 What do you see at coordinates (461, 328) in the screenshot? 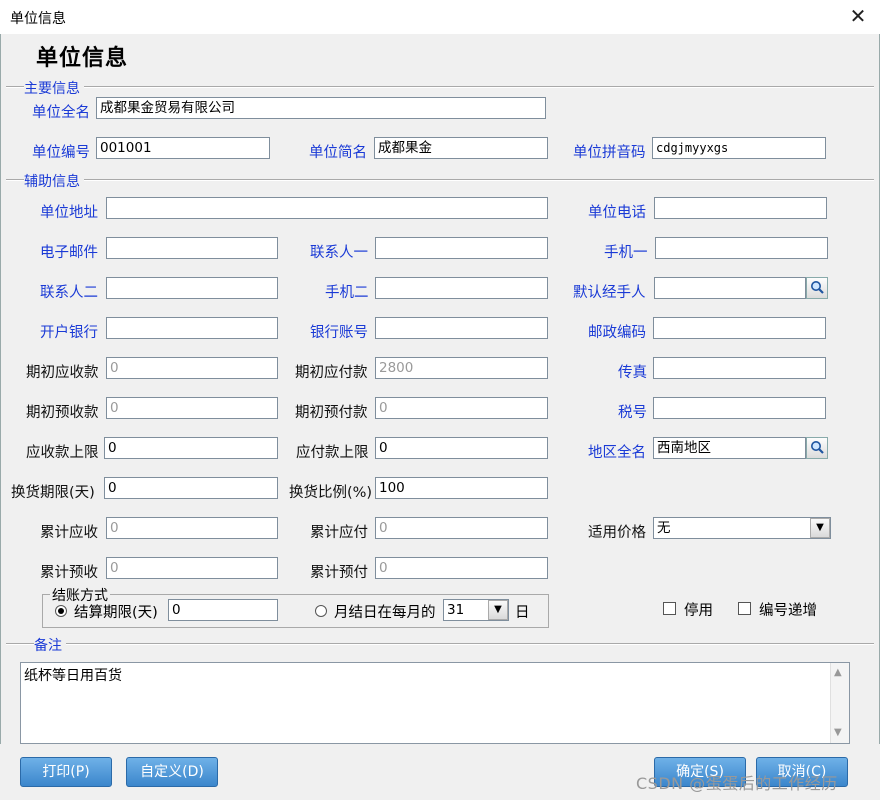
I see `account-field` at bounding box center [461, 328].